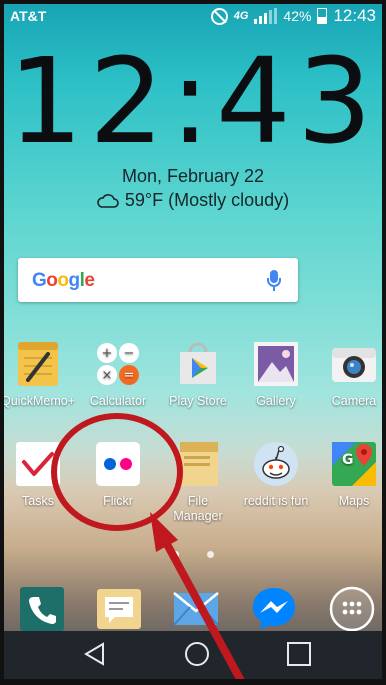  What do you see at coordinates (117, 472) in the screenshot?
I see `highlight-circle` at bounding box center [117, 472].